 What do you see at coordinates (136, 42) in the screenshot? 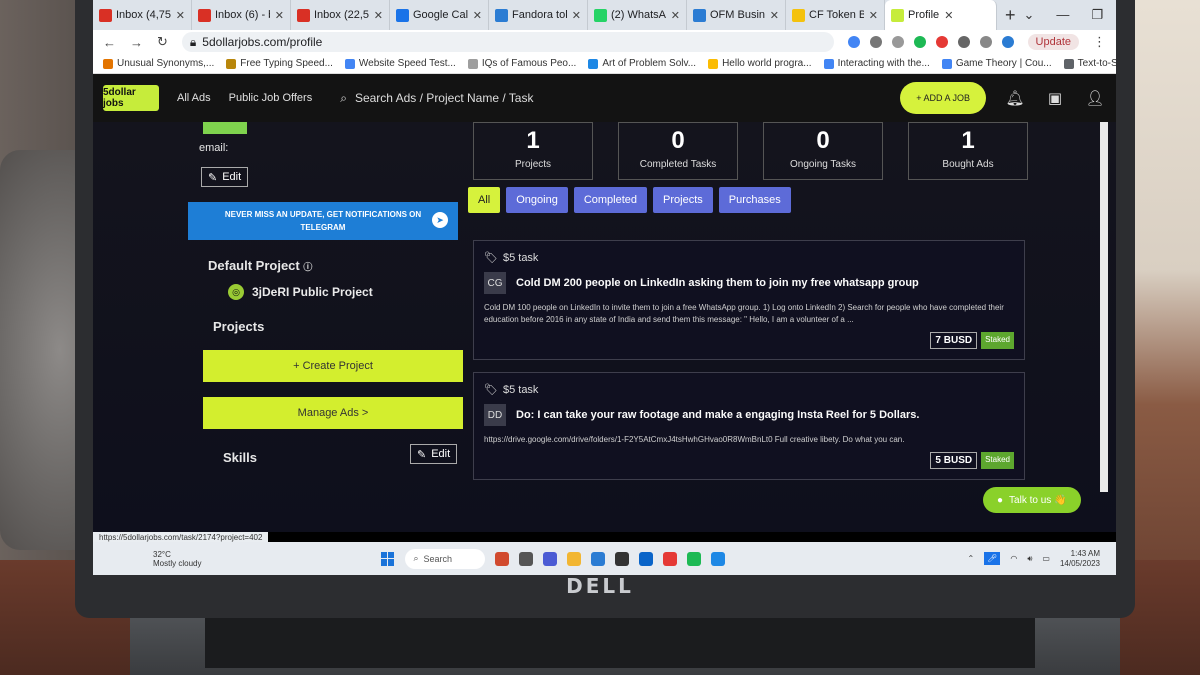
I see `forward-icon: →` at bounding box center [136, 42].